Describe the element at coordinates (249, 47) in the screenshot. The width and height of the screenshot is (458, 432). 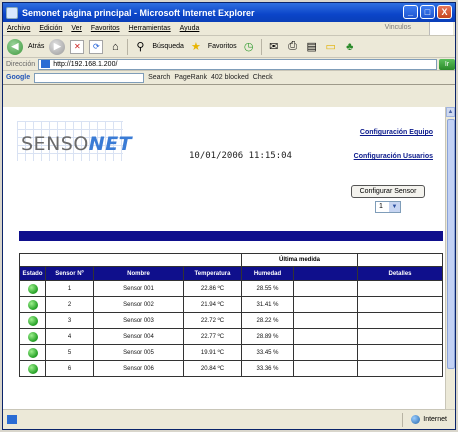
I see `history-icon: ◷` at that location.